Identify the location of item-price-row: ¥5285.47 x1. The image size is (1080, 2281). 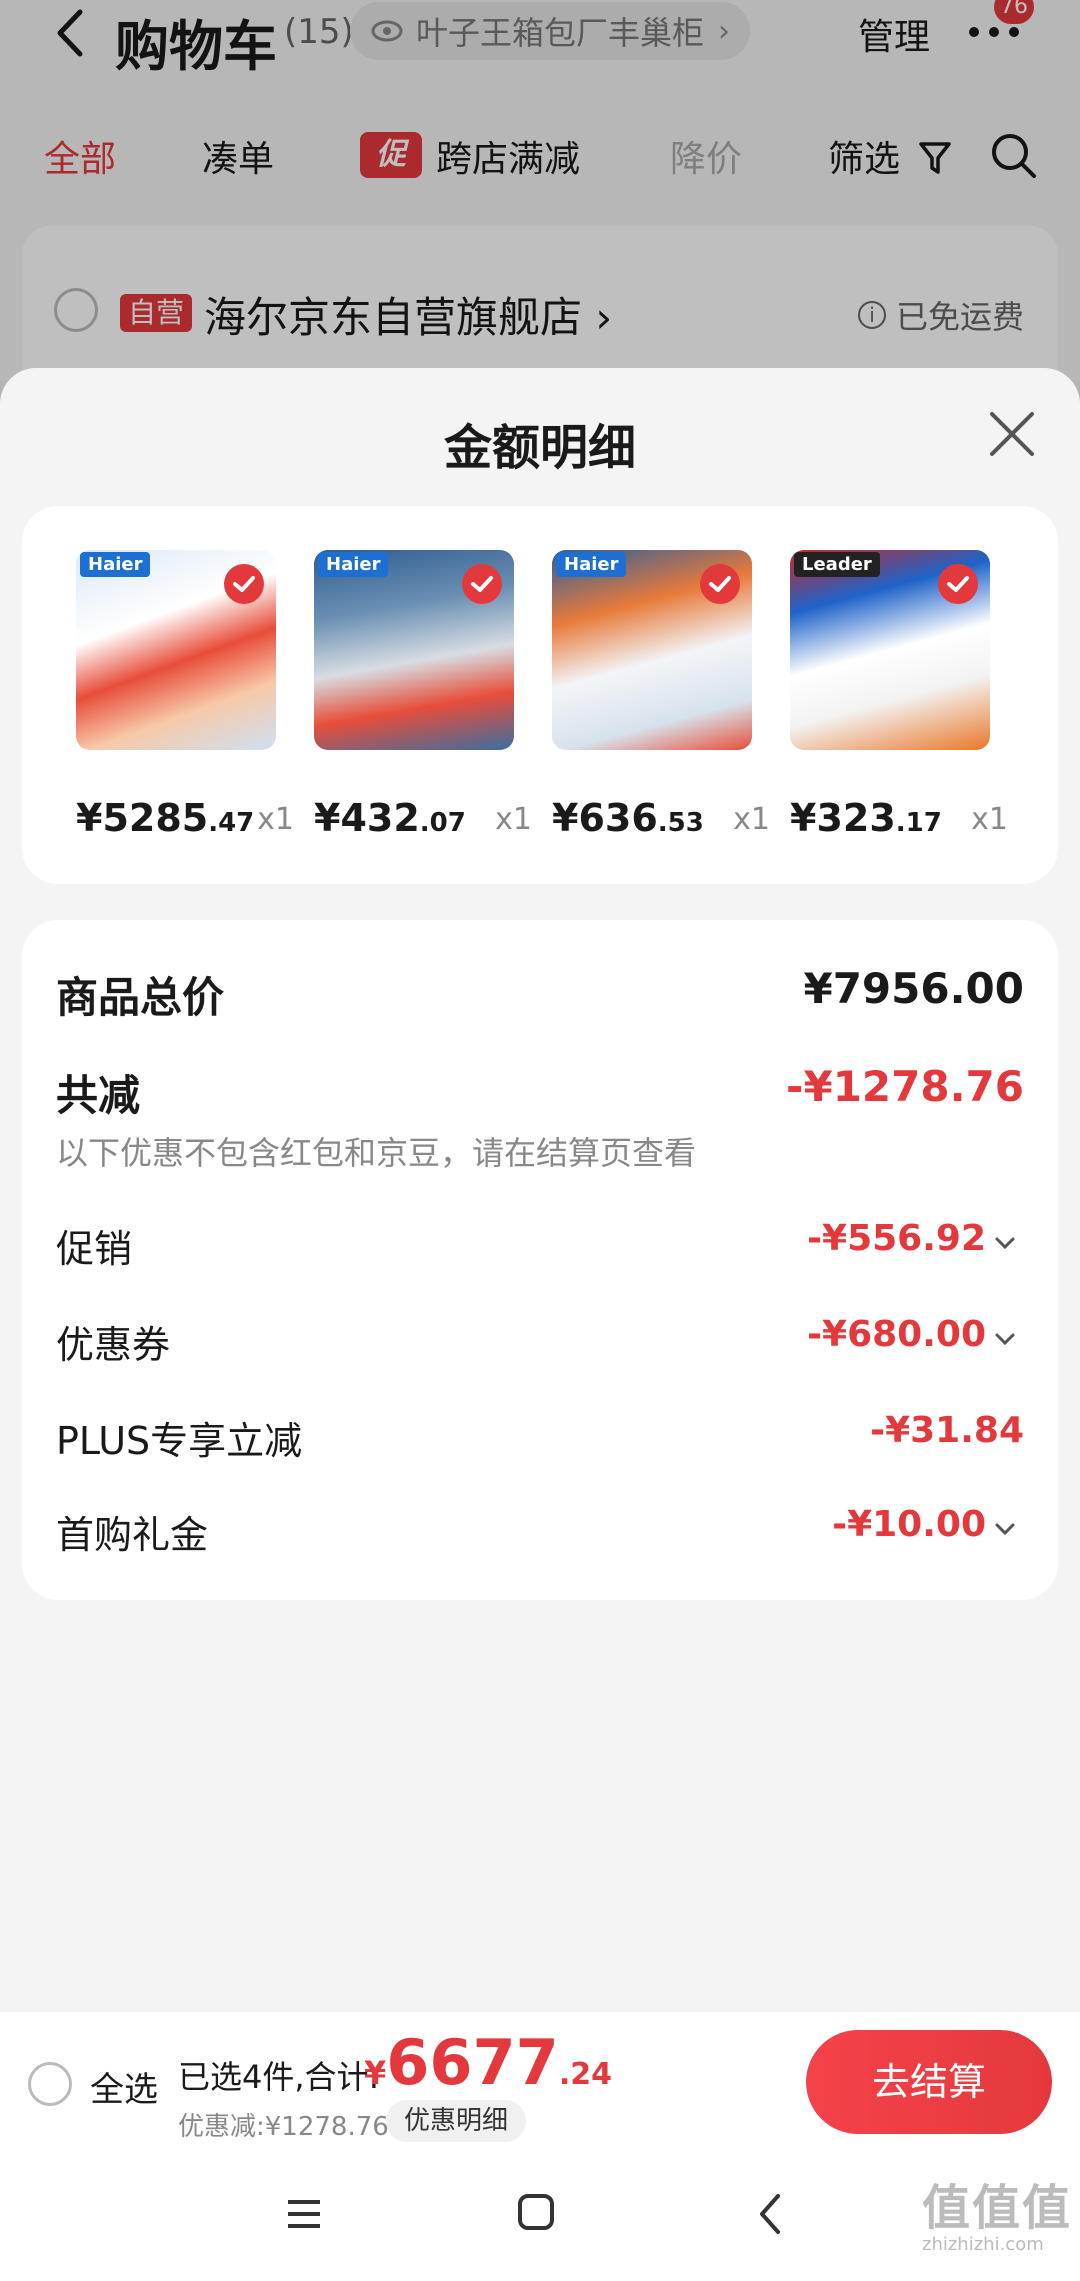
(191, 821).